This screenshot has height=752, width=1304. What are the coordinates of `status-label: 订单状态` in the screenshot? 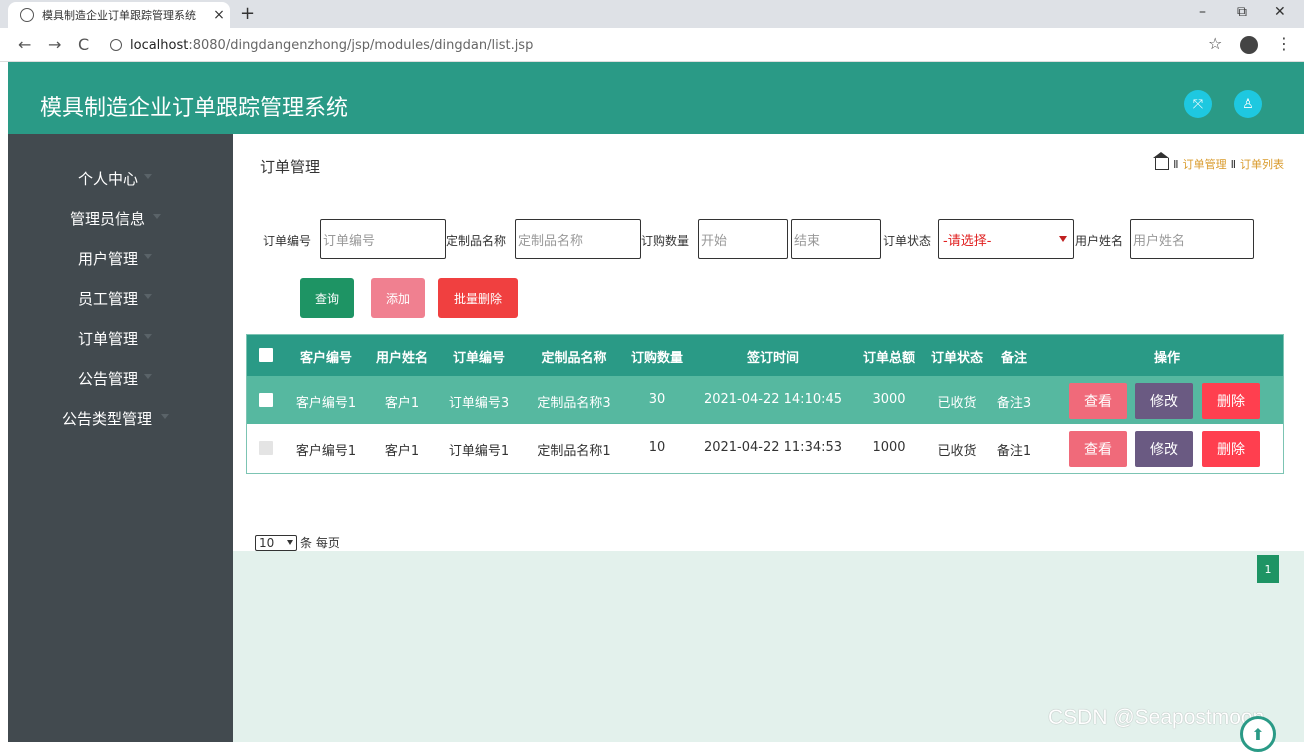 It's located at (907, 241).